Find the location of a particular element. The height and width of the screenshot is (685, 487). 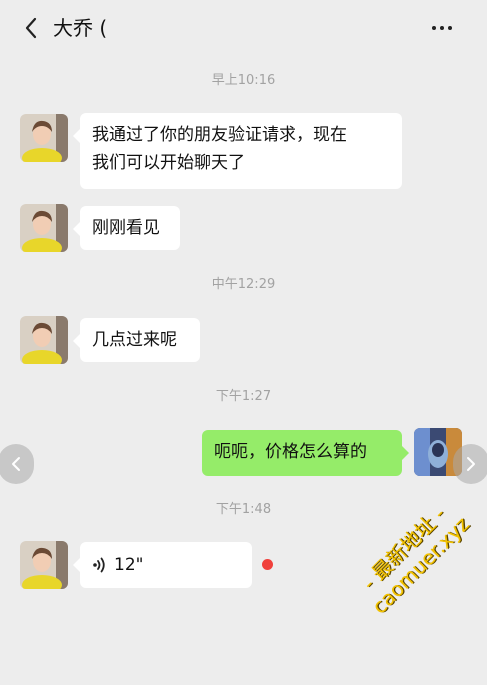

incoming-message-bubble: 我通过了你的朋友验证请求，现在 我们可以开始聊天了 is located at coordinates (237, 151).